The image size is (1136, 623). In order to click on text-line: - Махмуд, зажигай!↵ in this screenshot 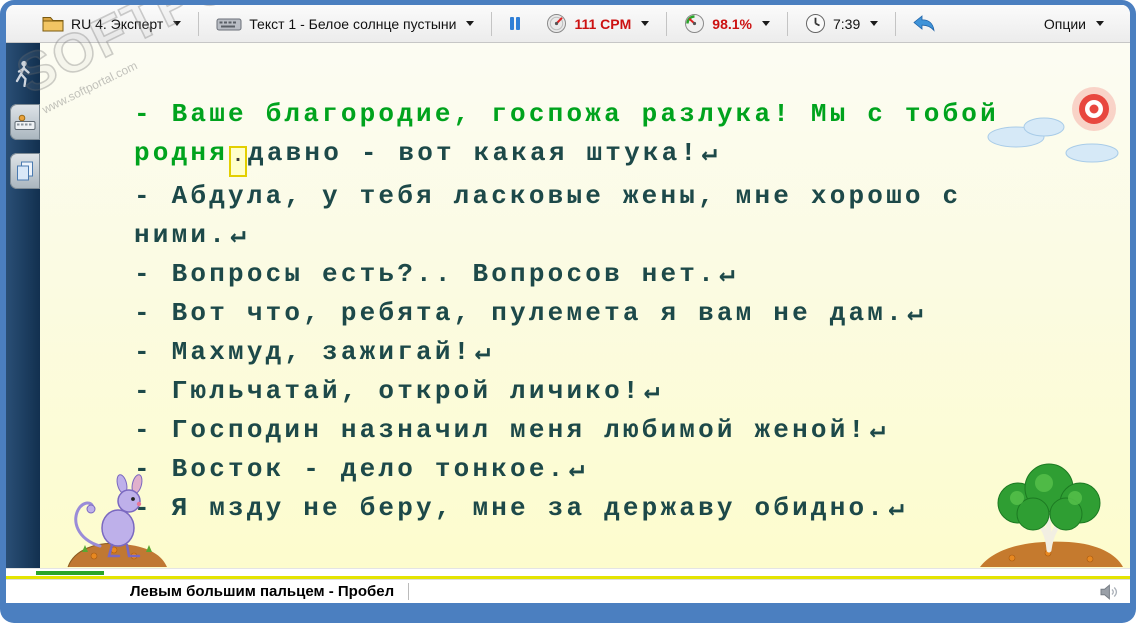, I will do `click(566, 352)`.